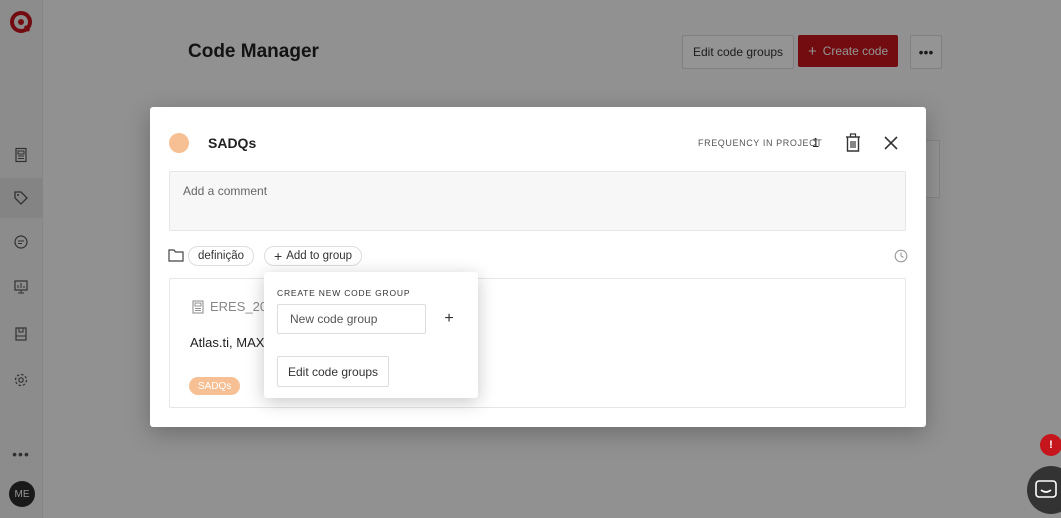 The height and width of the screenshot is (518, 1061). What do you see at coordinates (351, 319) in the screenshot?
I see `new-code-group-input` at bounding box center [351, 319].